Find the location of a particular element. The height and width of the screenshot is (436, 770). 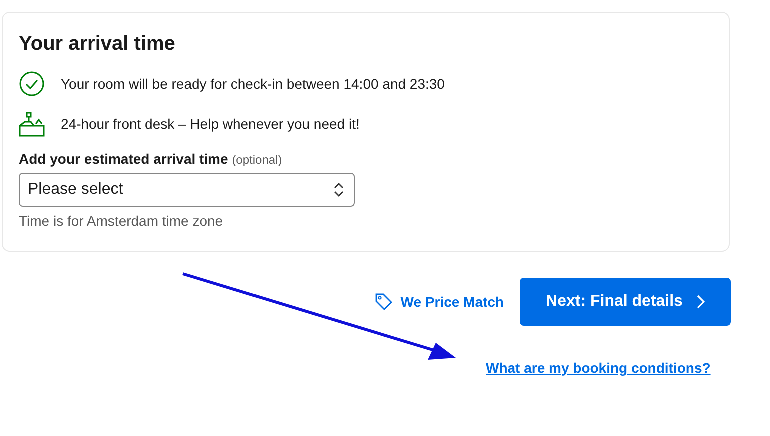

front-desk-icon is located at coordinates (32, 124).